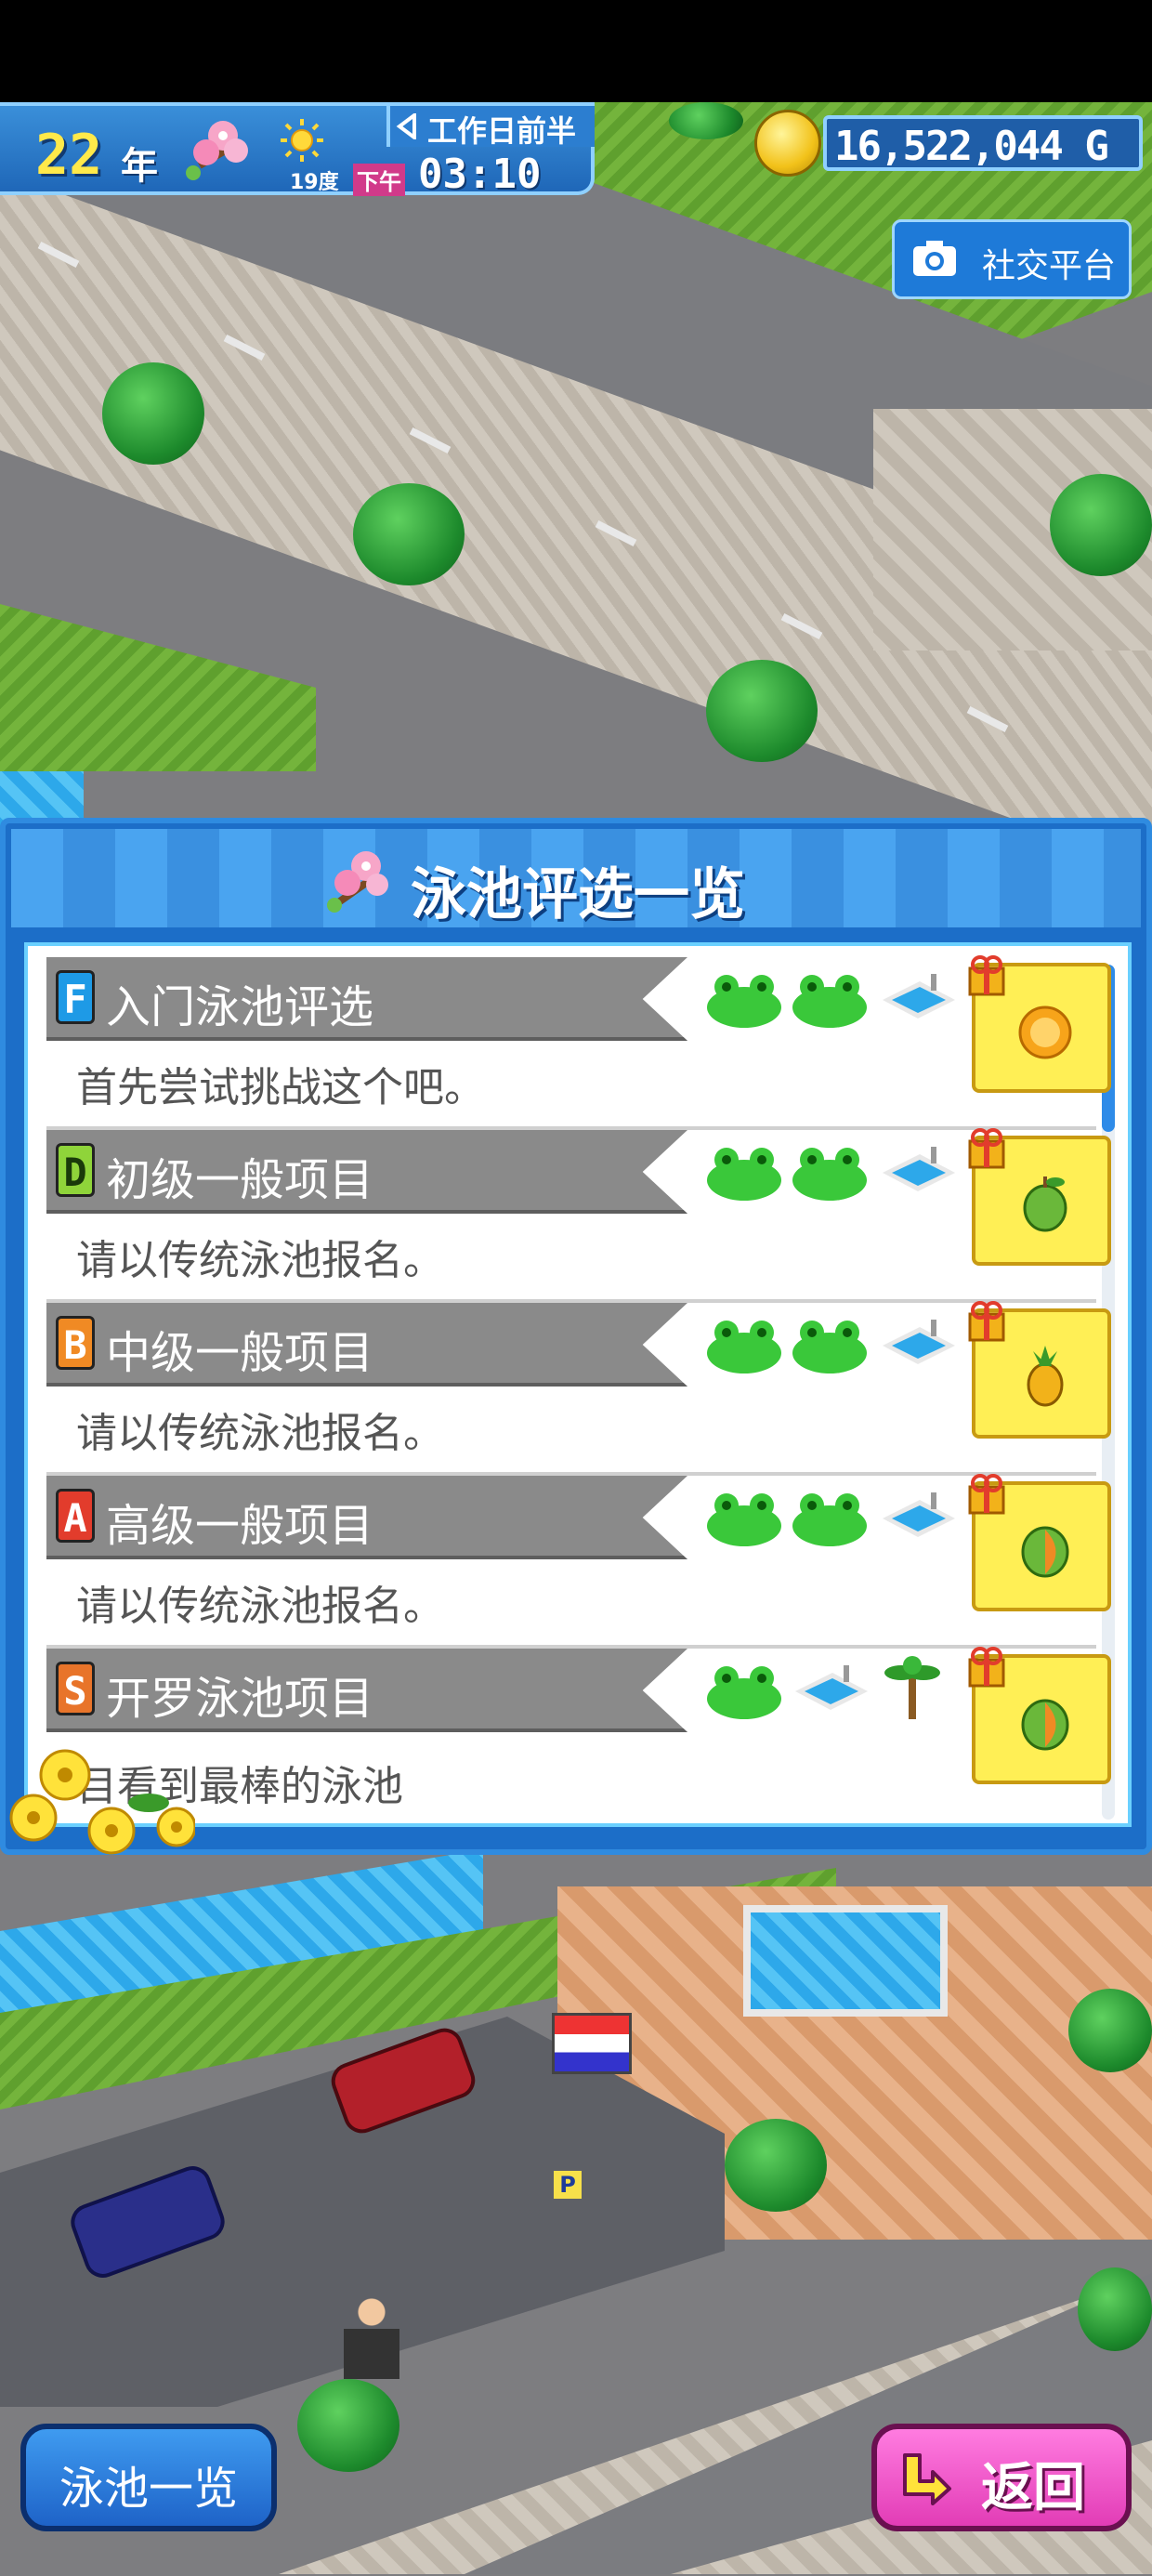 Image resolution: width=1152 pixels, height=2576 pixels. I want to click on grade-badge: S, so click(75, 1688).